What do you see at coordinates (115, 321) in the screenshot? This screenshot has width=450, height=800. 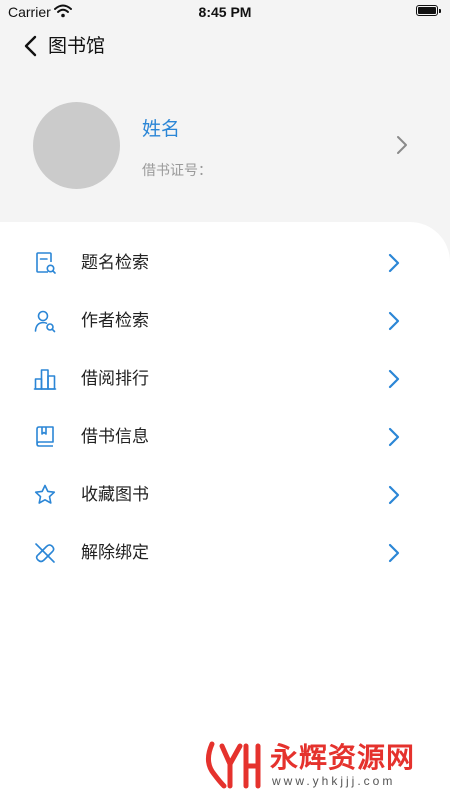 I see `menu-item-label: 作者检索` at bounding box center [115, 321].